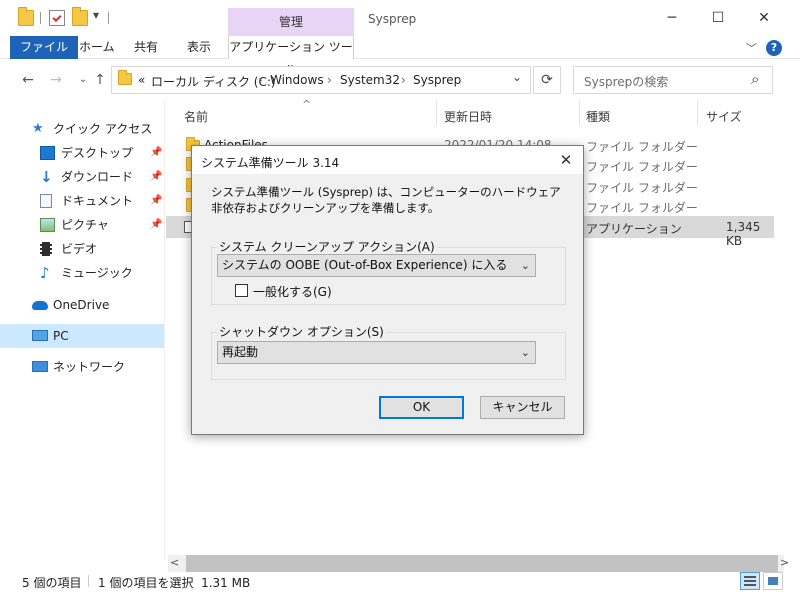 This screenshot has height=603, width=800. I want to click on cancel-button: キャンセル, so click(522, 407).